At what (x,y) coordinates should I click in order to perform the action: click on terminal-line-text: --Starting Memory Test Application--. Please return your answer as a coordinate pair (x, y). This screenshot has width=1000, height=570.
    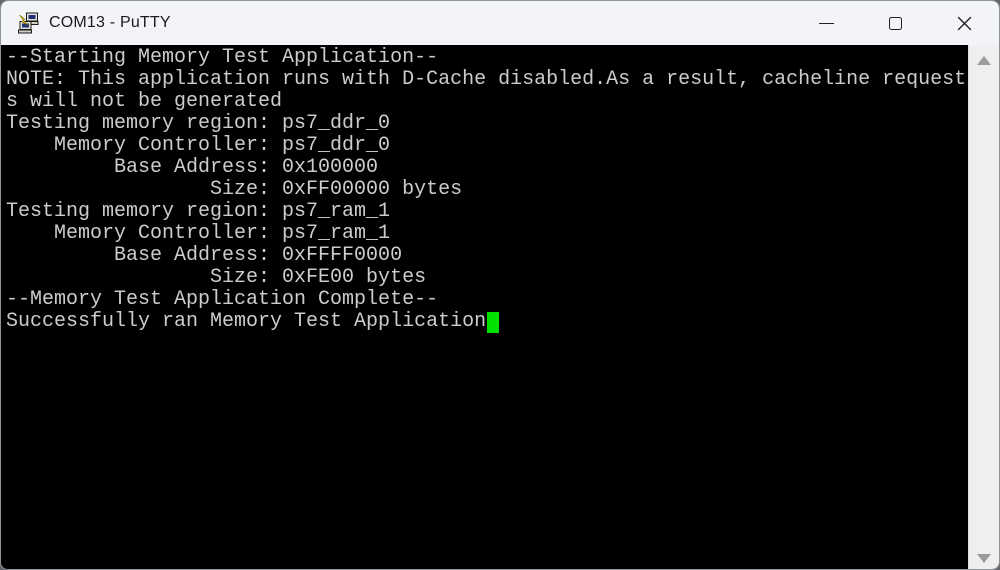
    Looking at the image, I should click on (222, 57).